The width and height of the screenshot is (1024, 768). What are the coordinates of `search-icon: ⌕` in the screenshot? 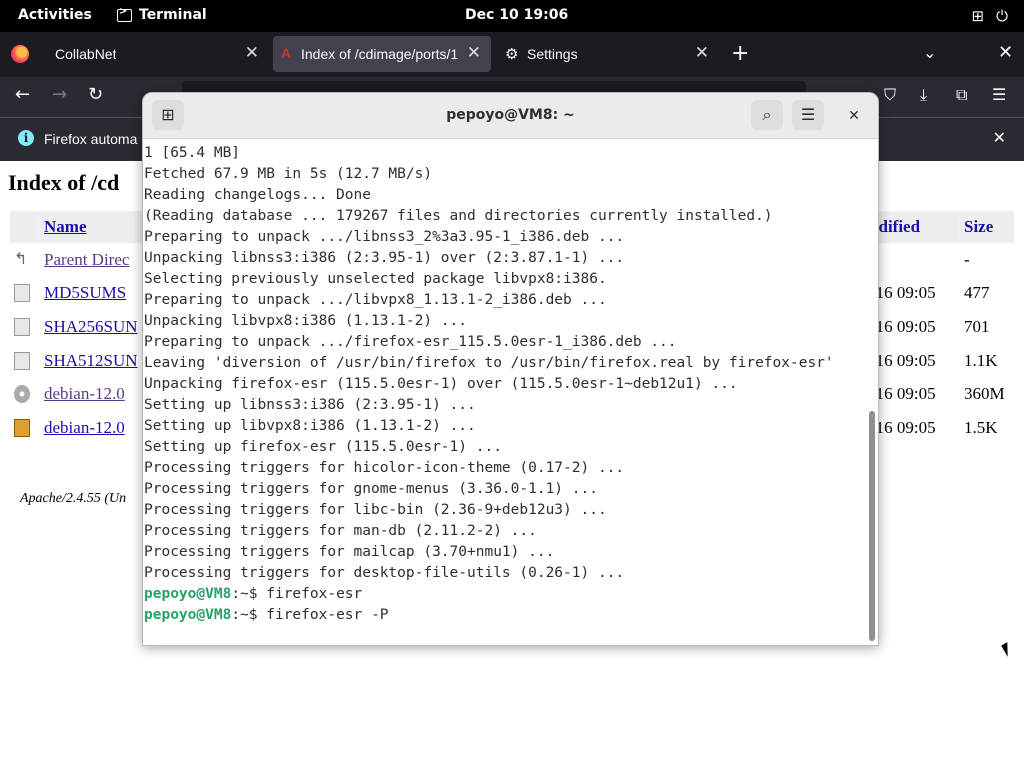 It's located at (767, 115).